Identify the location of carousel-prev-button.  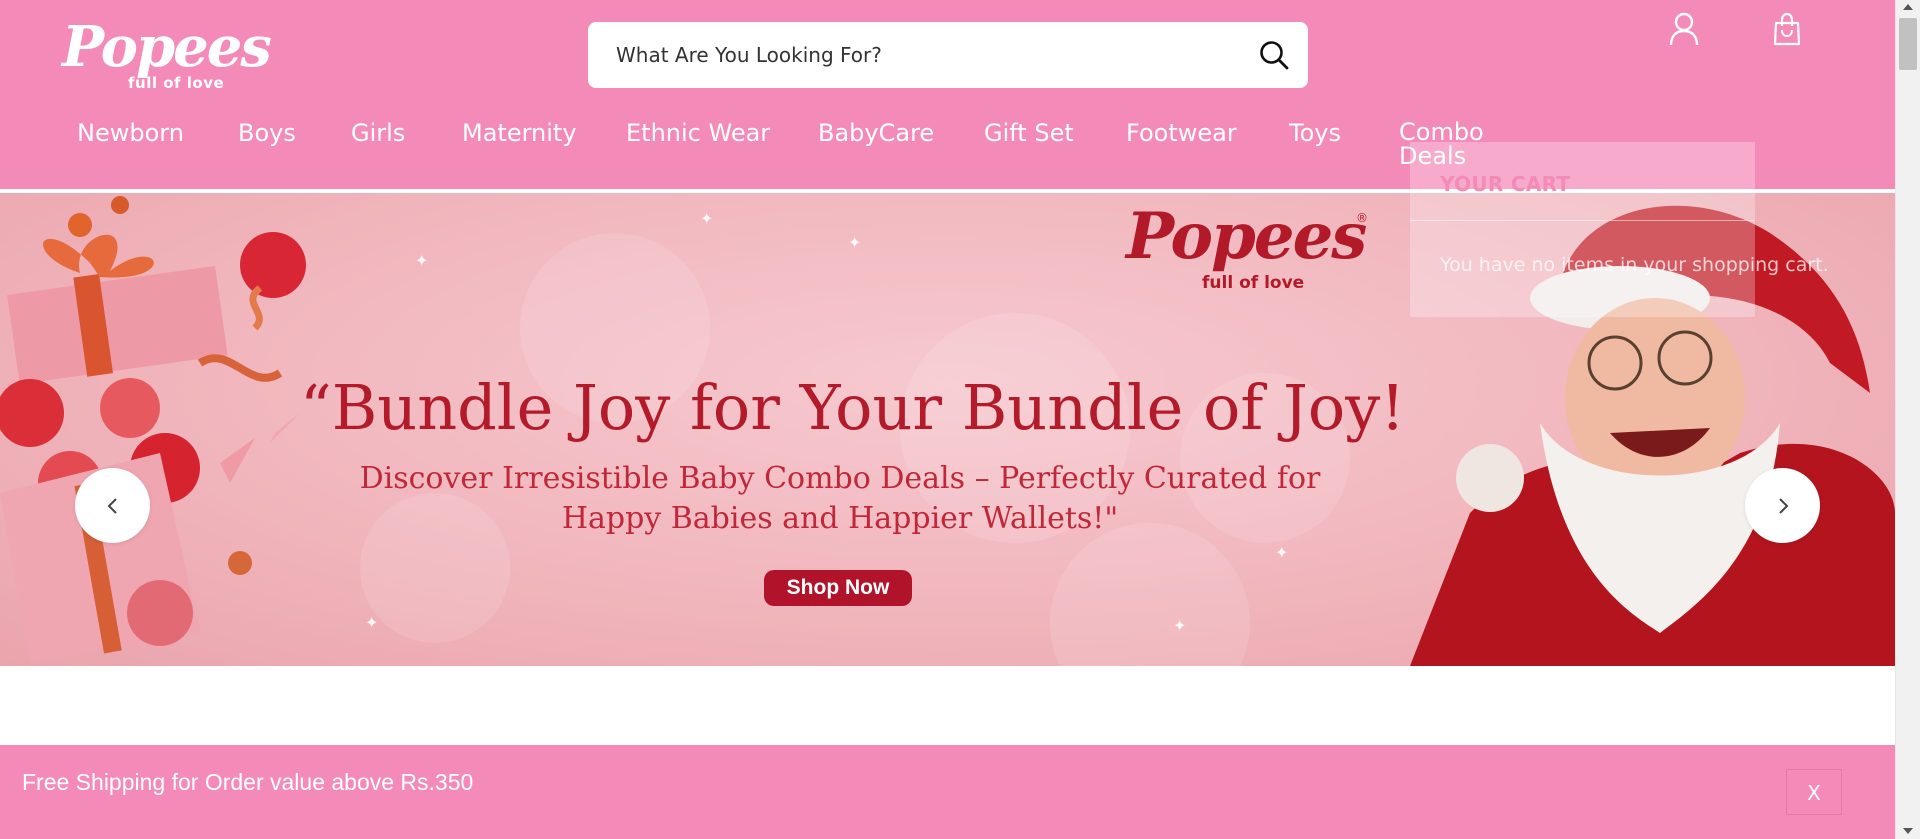
(112, 505).